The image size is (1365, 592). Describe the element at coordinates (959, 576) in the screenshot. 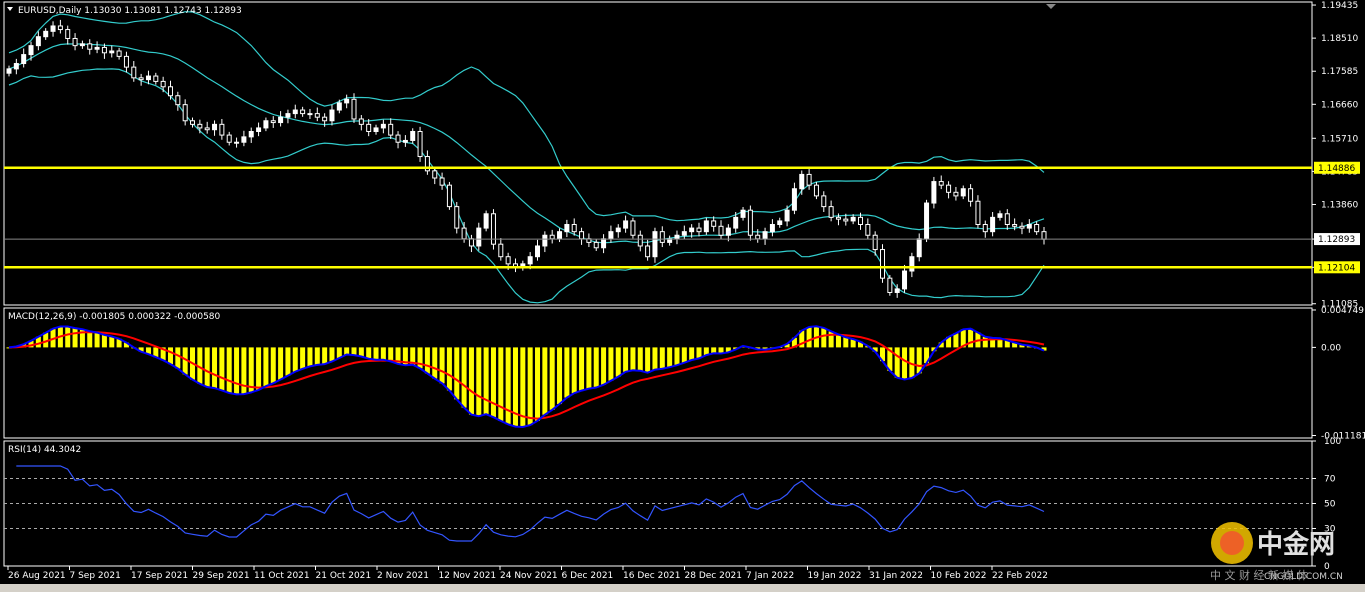

I see `time-tick-label: 10 Feb 2022` at that location.